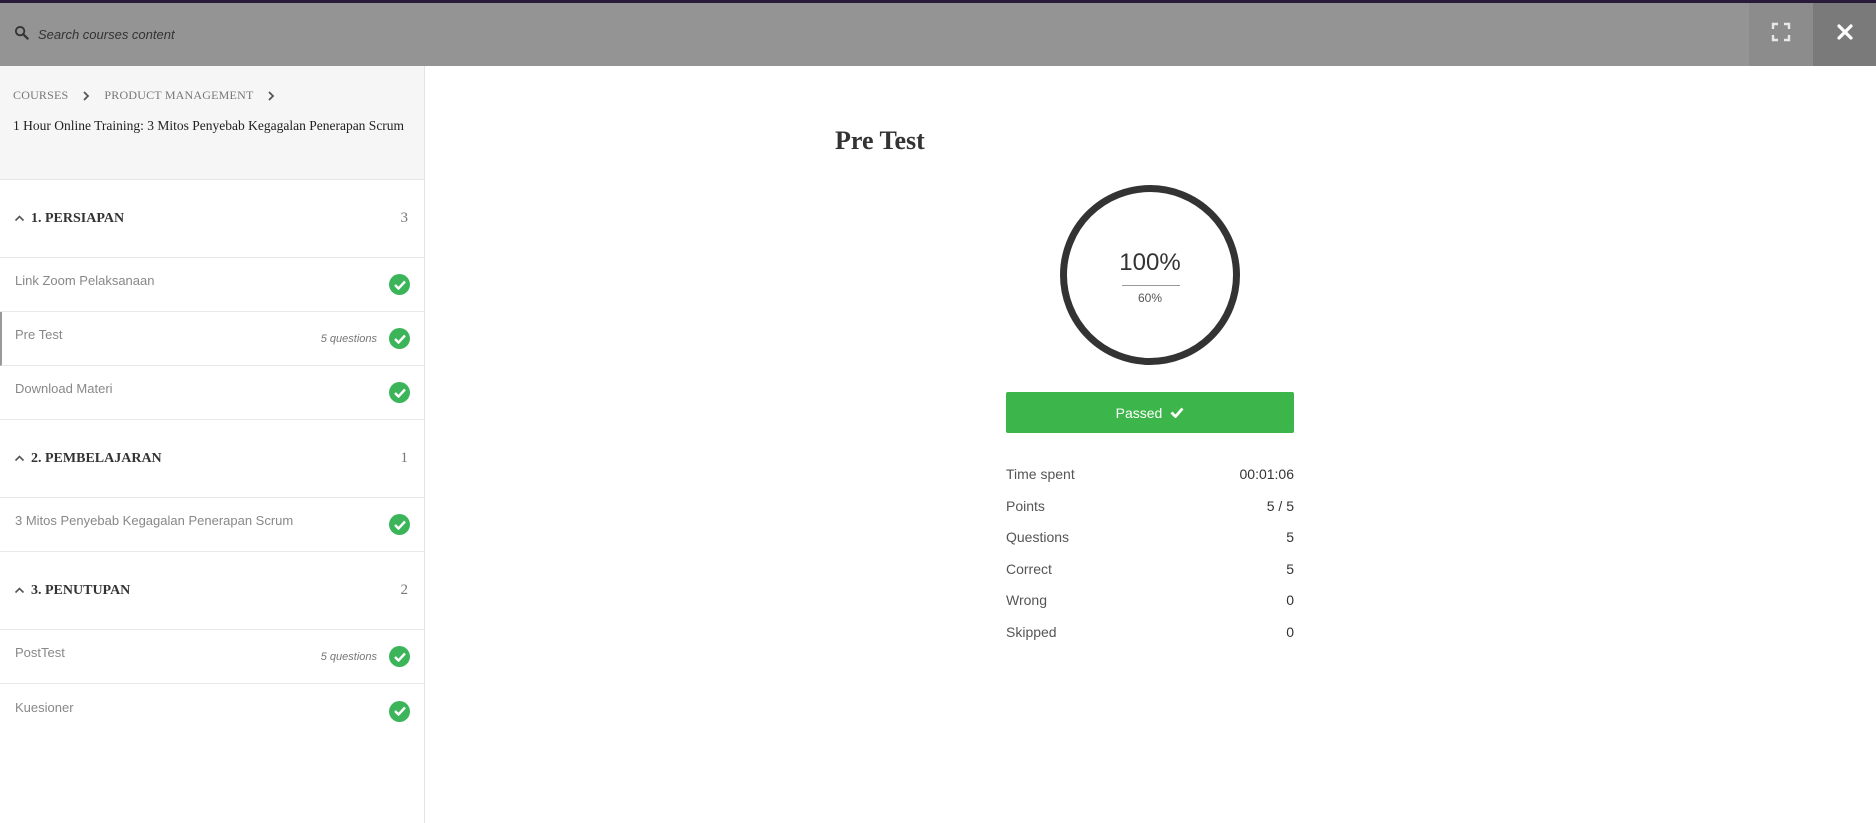 The width and height of the screenshot is (1876, 823). What do you see at coordinates (212, 459) in the screenshot?
I see `section-header: 2. PEMBELAJARAN 1` at bounding box center [212, 459].